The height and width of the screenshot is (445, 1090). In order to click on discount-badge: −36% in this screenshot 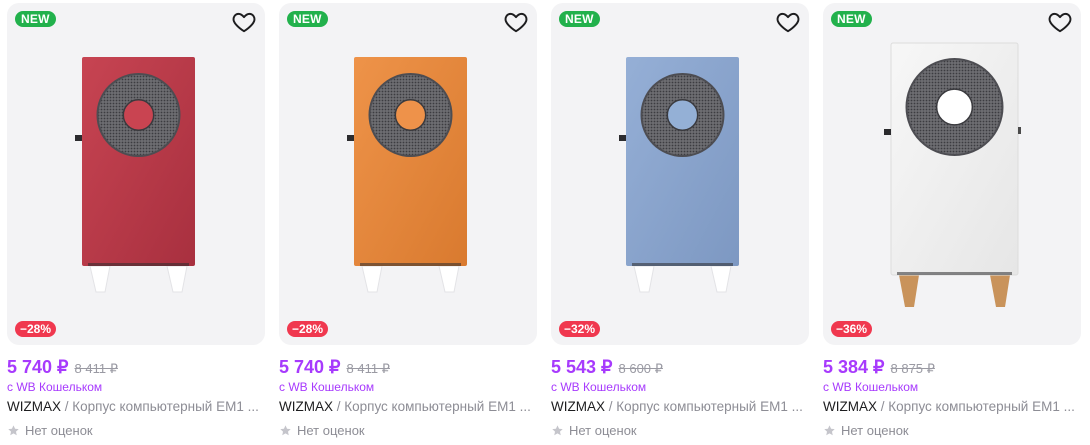, I will do `click(852, 329)`.